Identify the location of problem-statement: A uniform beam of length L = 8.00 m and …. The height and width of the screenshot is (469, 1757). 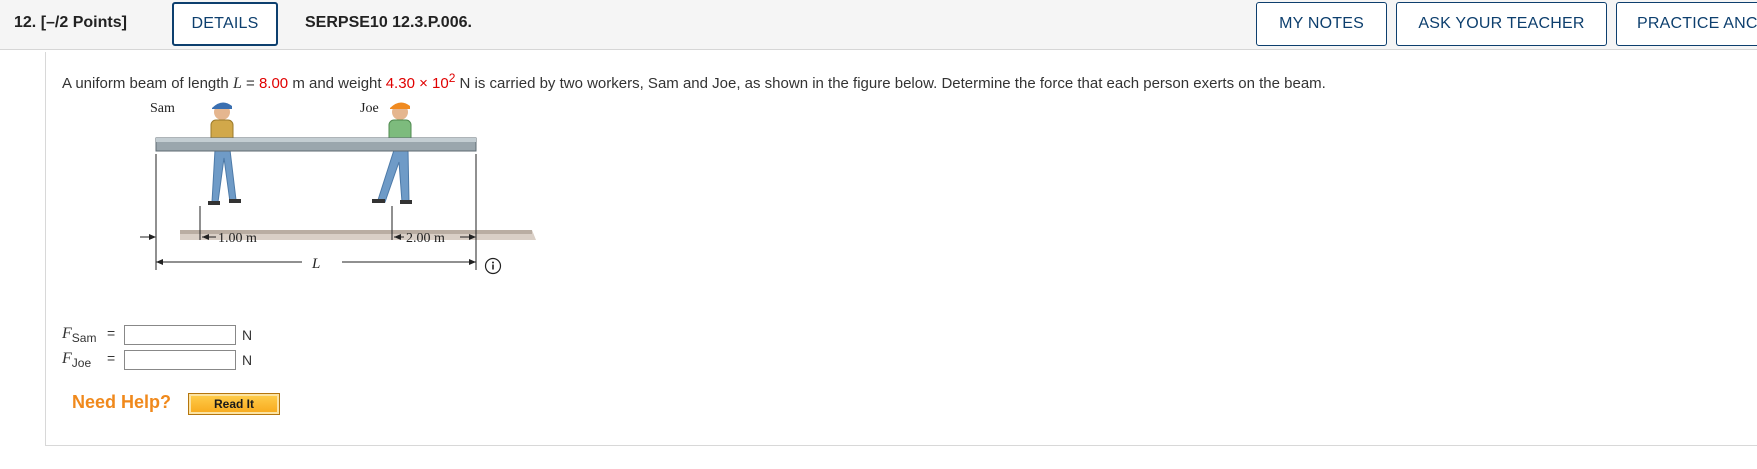
(694, 82).